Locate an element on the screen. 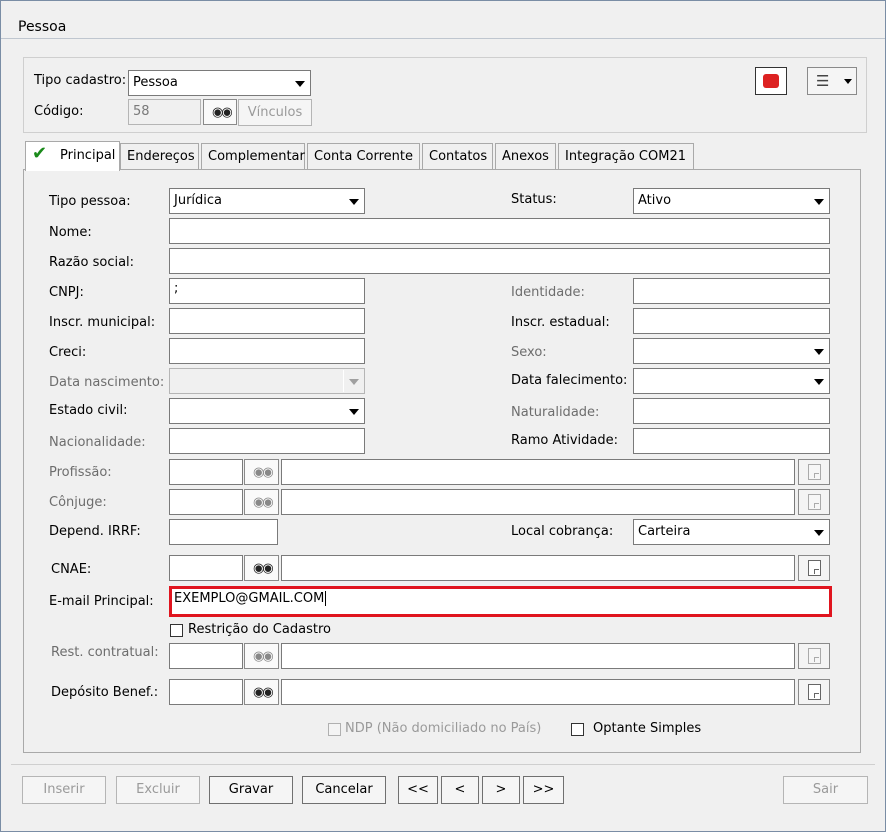 The width and height of the screenshot is (886, 832). nome-field is located at coordinates (499, 231).